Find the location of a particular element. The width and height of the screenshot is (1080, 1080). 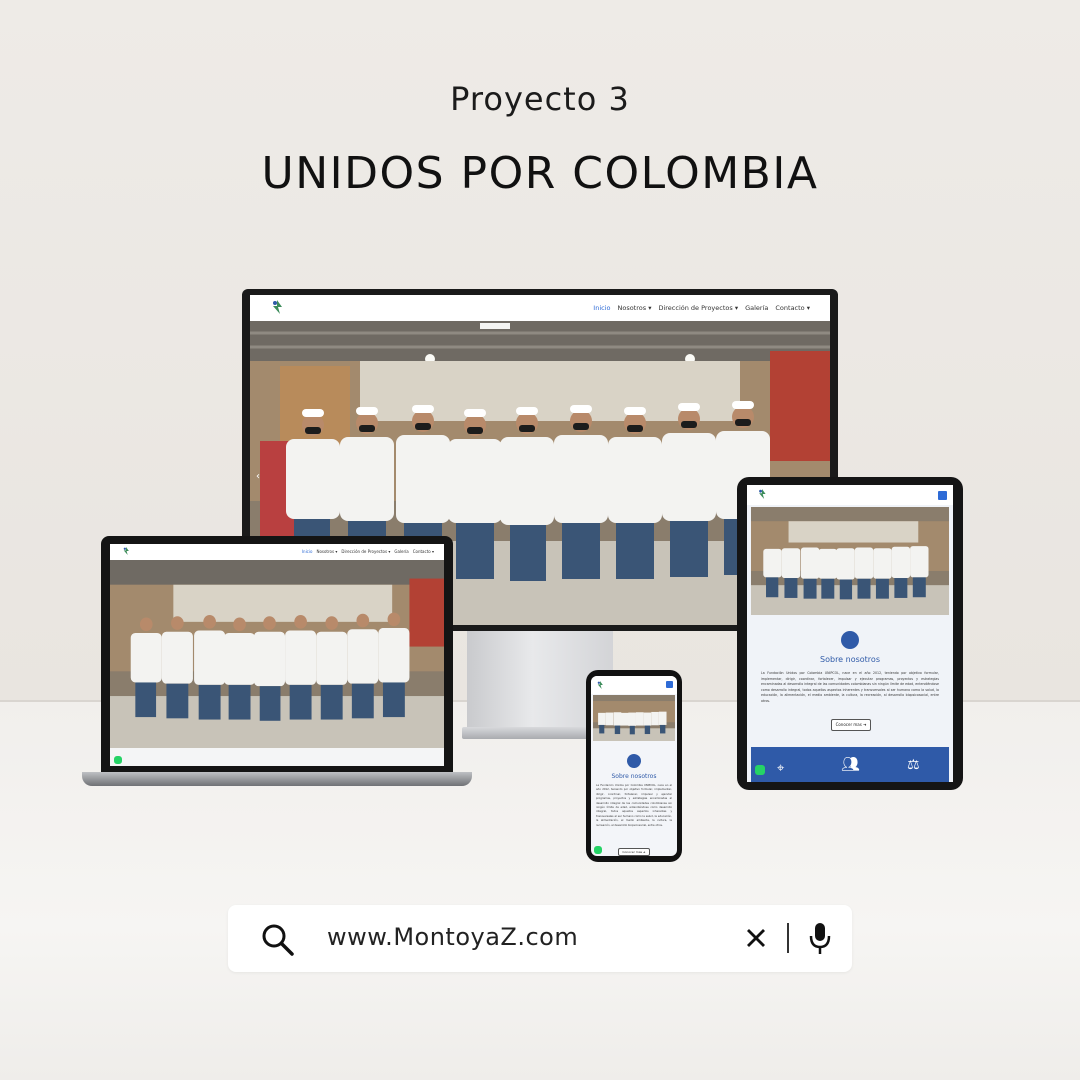

scale-icon: ⚖ is located at coordinates (913, 765).